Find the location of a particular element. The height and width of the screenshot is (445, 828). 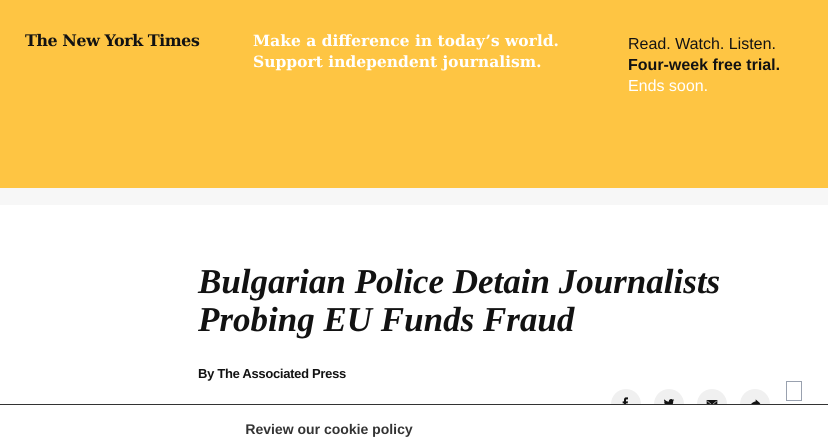

cookie-policy-link: Review our cookie policy is located at coordinates (329, 429).